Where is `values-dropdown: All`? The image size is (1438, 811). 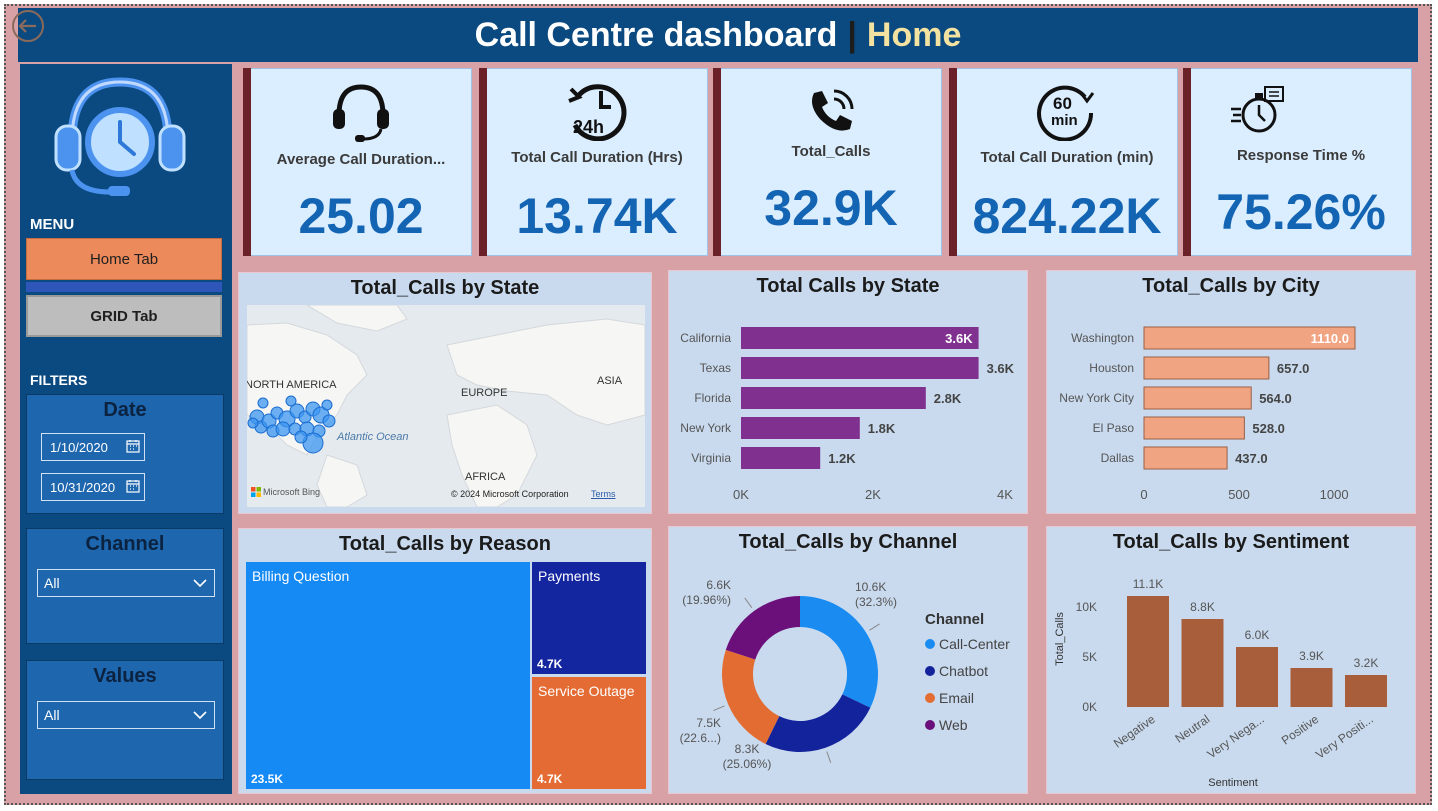 values-dropdown: All is located at coordinates (126, 715).